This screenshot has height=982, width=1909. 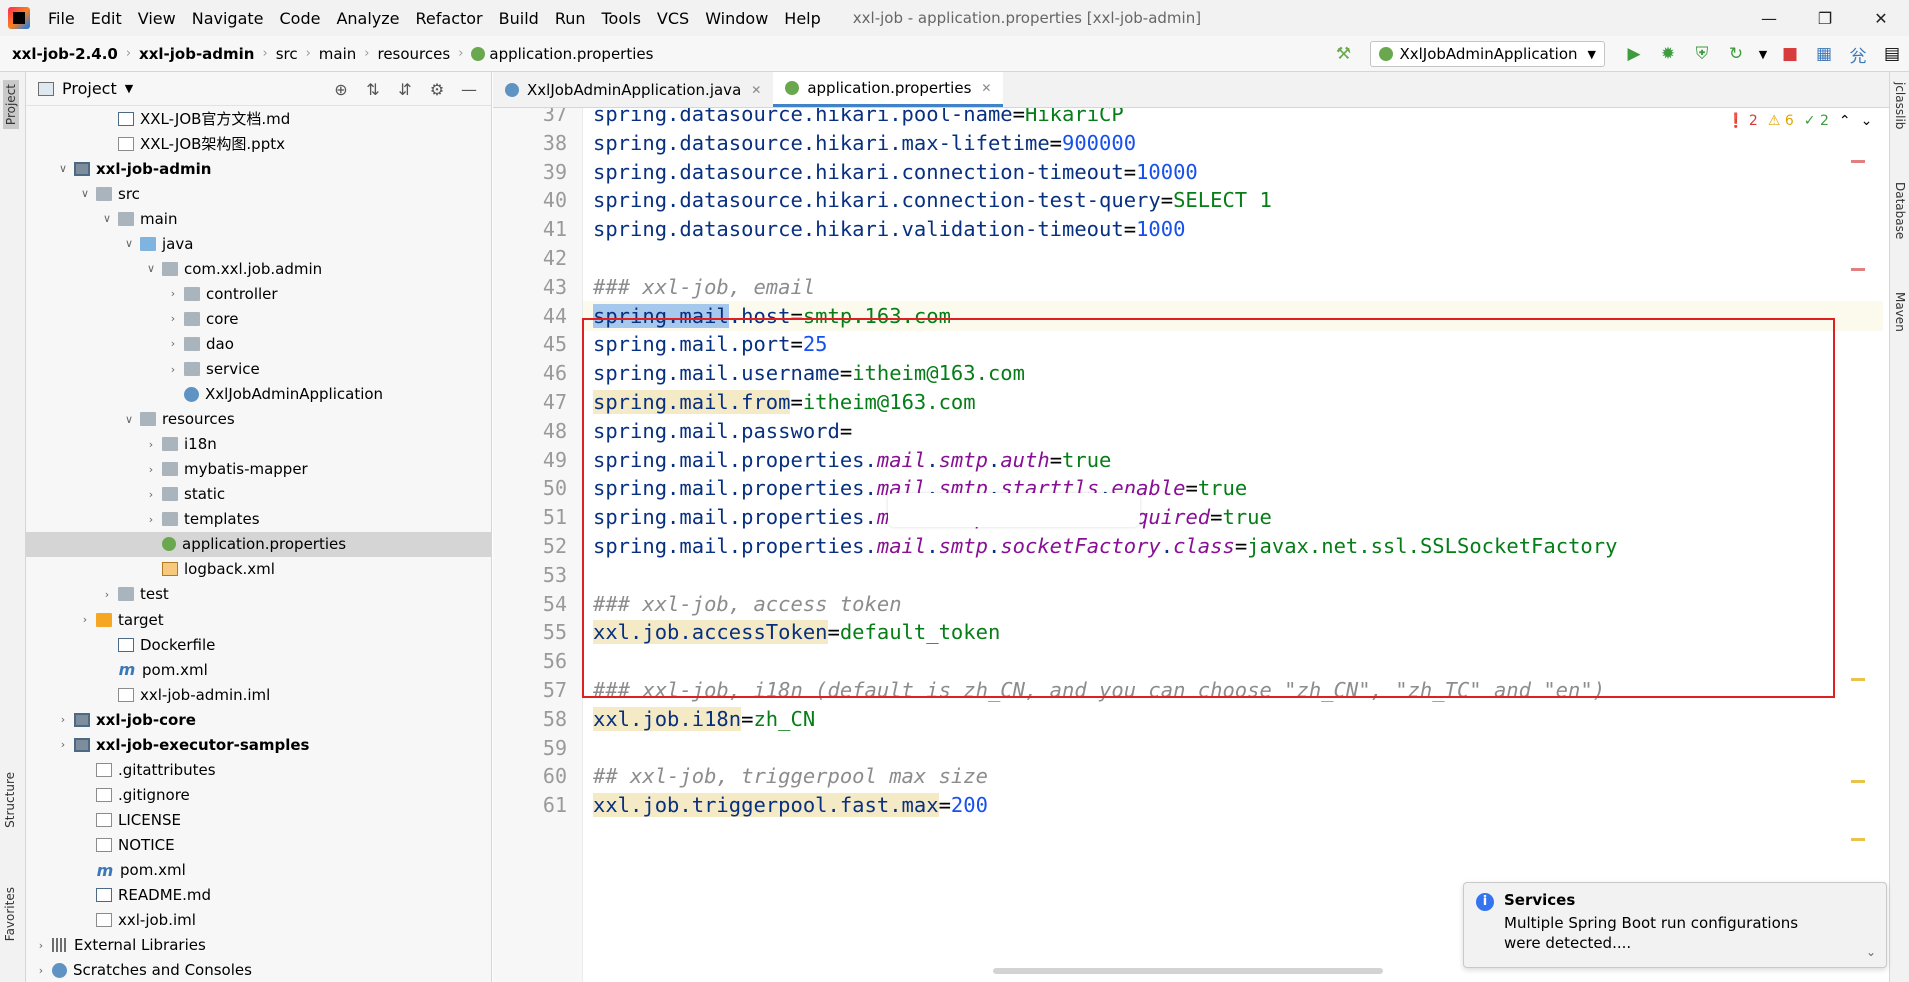 What do you see at coordinates (888, 89) in the screenshot?
I see `tab-application-properties: application.properties ✕` at bounding box center [888, 89].